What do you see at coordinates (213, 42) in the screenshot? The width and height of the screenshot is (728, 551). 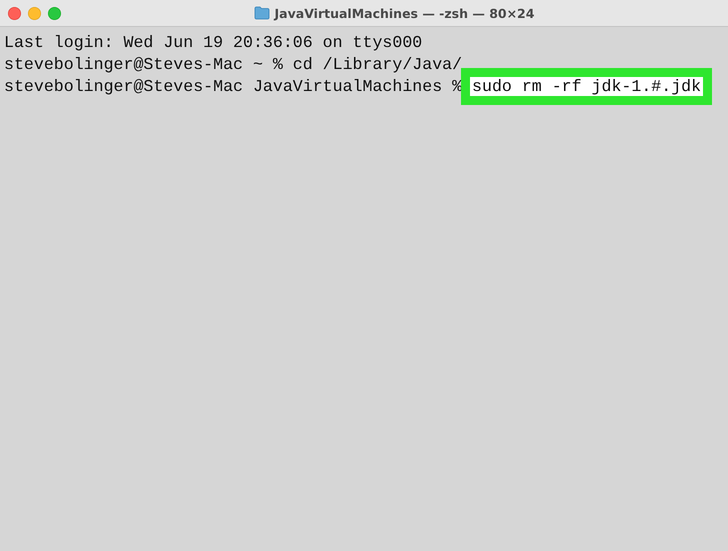 I see `terminal-output: Last login: Wed Jun 19 20:36:06 on ttys000` at bounding box center [213, 42].